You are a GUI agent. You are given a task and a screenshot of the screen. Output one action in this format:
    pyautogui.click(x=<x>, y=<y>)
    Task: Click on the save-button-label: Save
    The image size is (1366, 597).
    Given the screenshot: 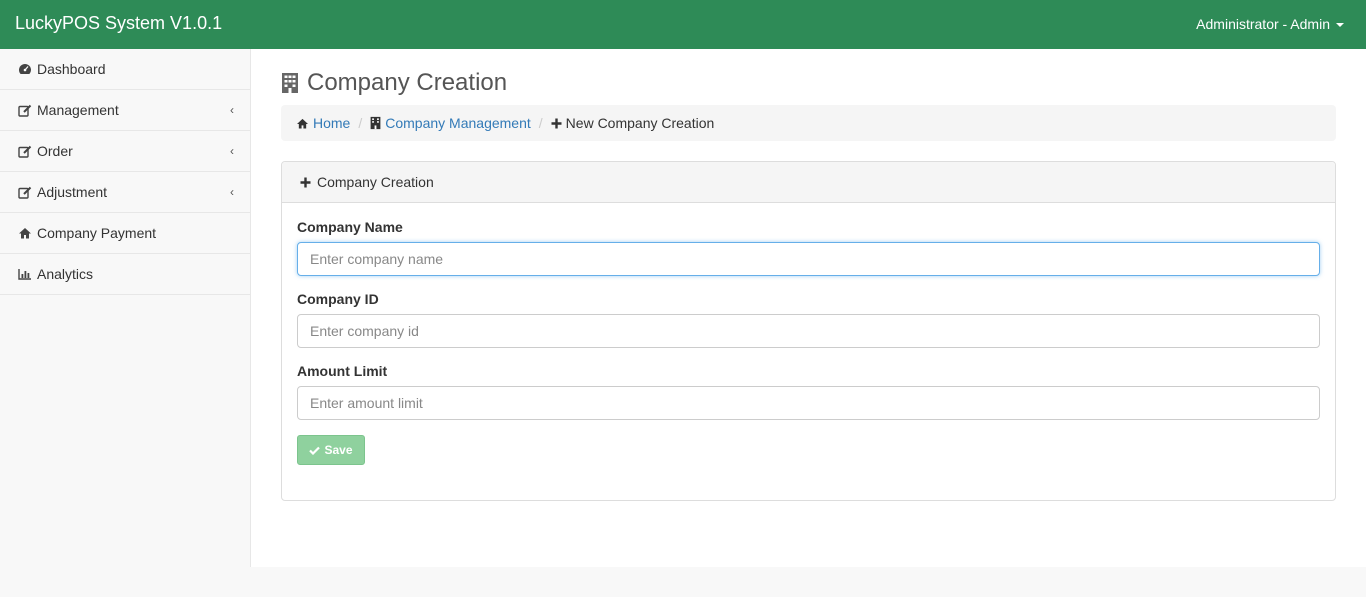 What is the action you would take?
    pyautogui.click(x=338, y=450)
    